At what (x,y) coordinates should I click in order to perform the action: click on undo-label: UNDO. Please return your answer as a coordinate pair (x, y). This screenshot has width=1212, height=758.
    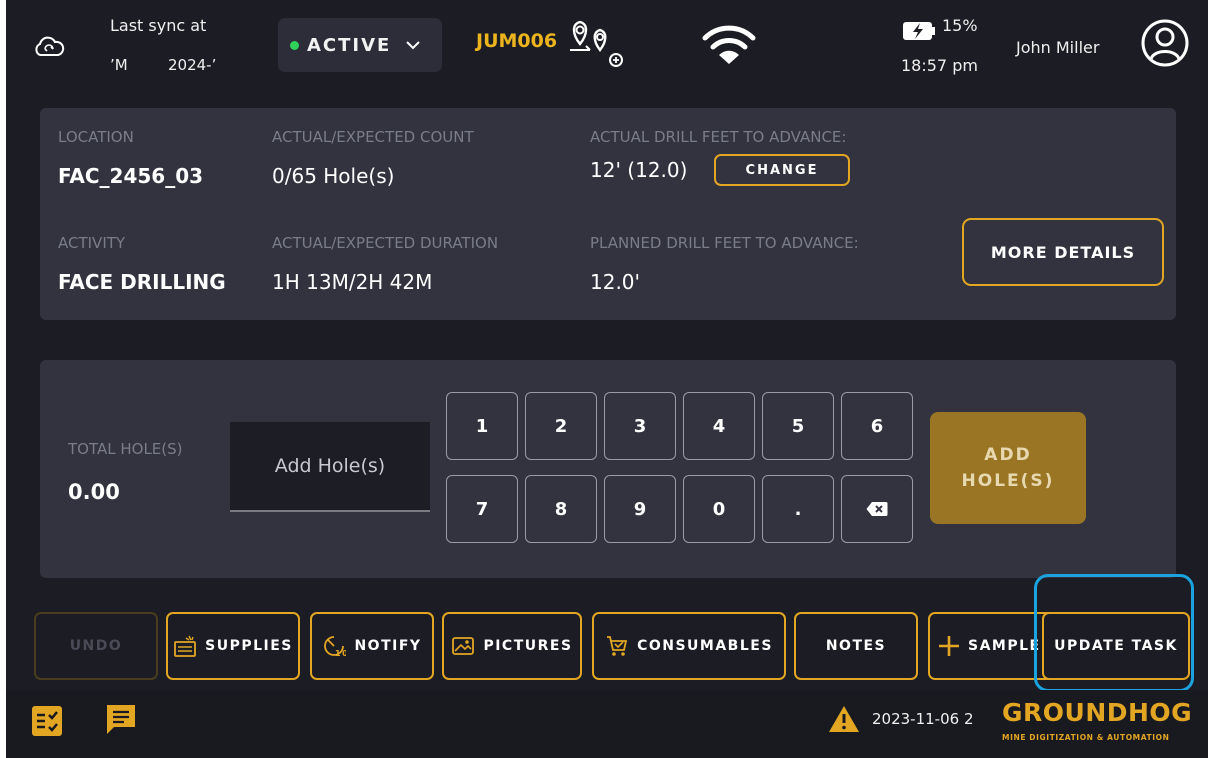
    Looking at the image, I should click on (96, 646).